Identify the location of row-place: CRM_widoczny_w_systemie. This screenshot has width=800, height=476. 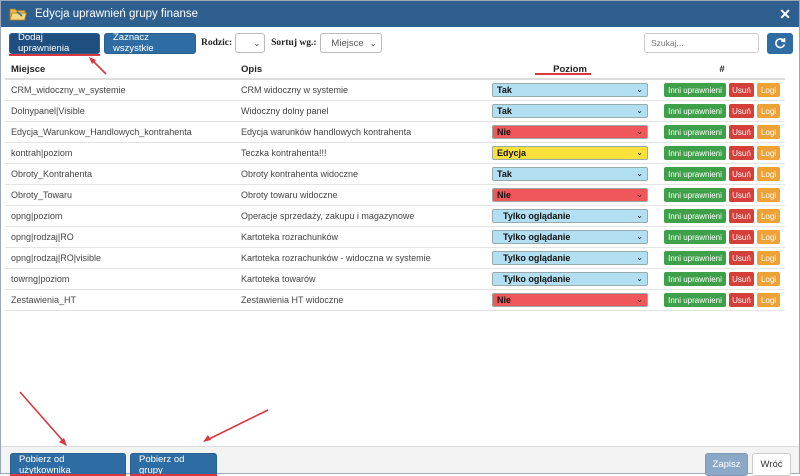
(68, 90).